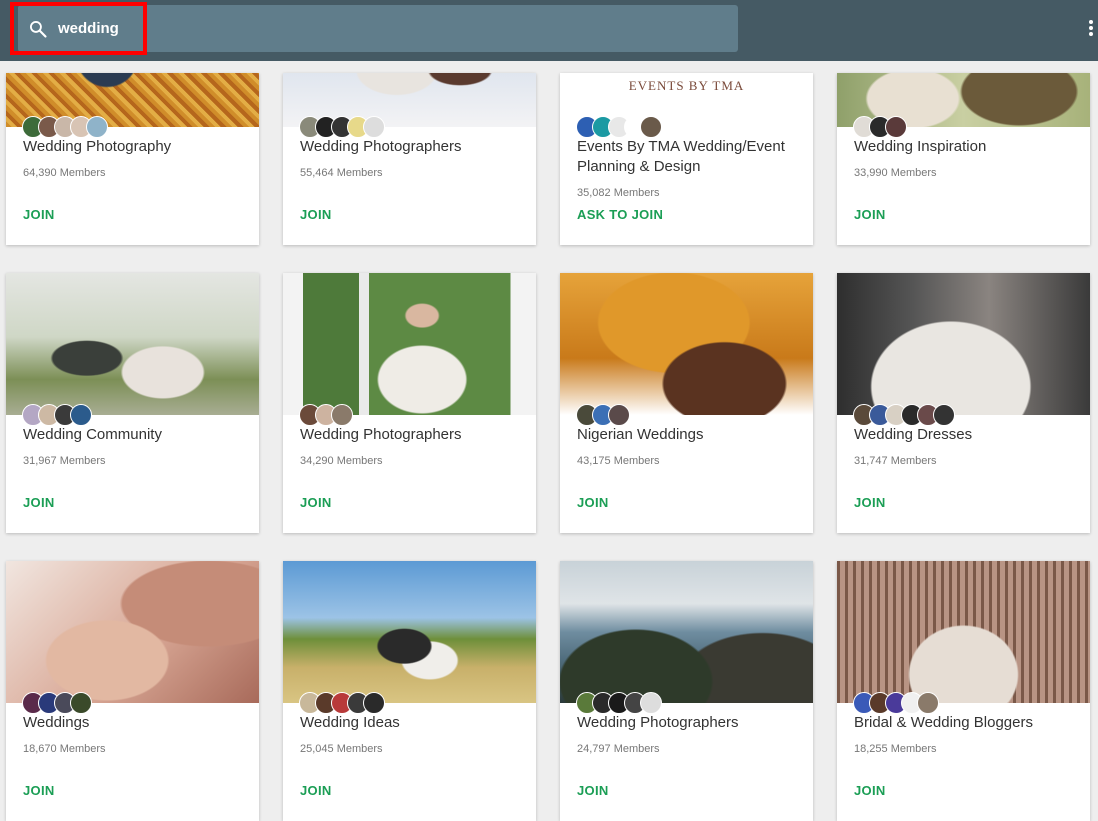  What do you see at coordinates (618, 193) in the screenshot?
I see `member-count: 35,082 Members` at bounding box center [618, 193].